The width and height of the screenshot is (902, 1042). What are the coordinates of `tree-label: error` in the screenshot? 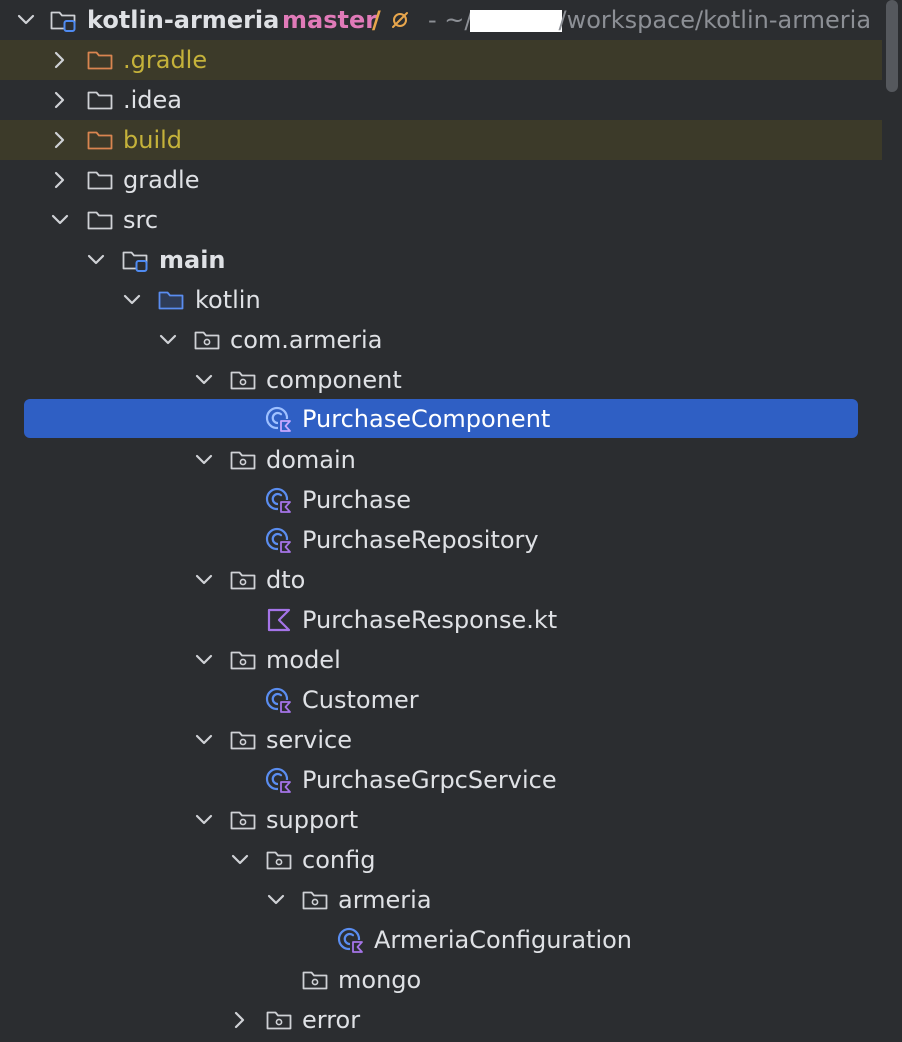 It's located at (331, 1020).